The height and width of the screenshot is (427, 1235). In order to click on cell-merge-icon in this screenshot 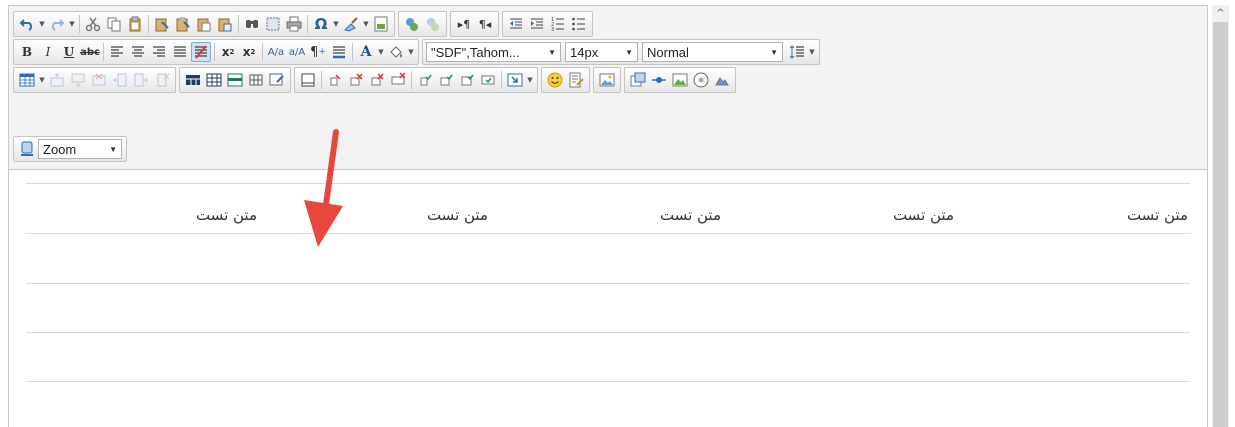, I will do `click(377, 80)`.